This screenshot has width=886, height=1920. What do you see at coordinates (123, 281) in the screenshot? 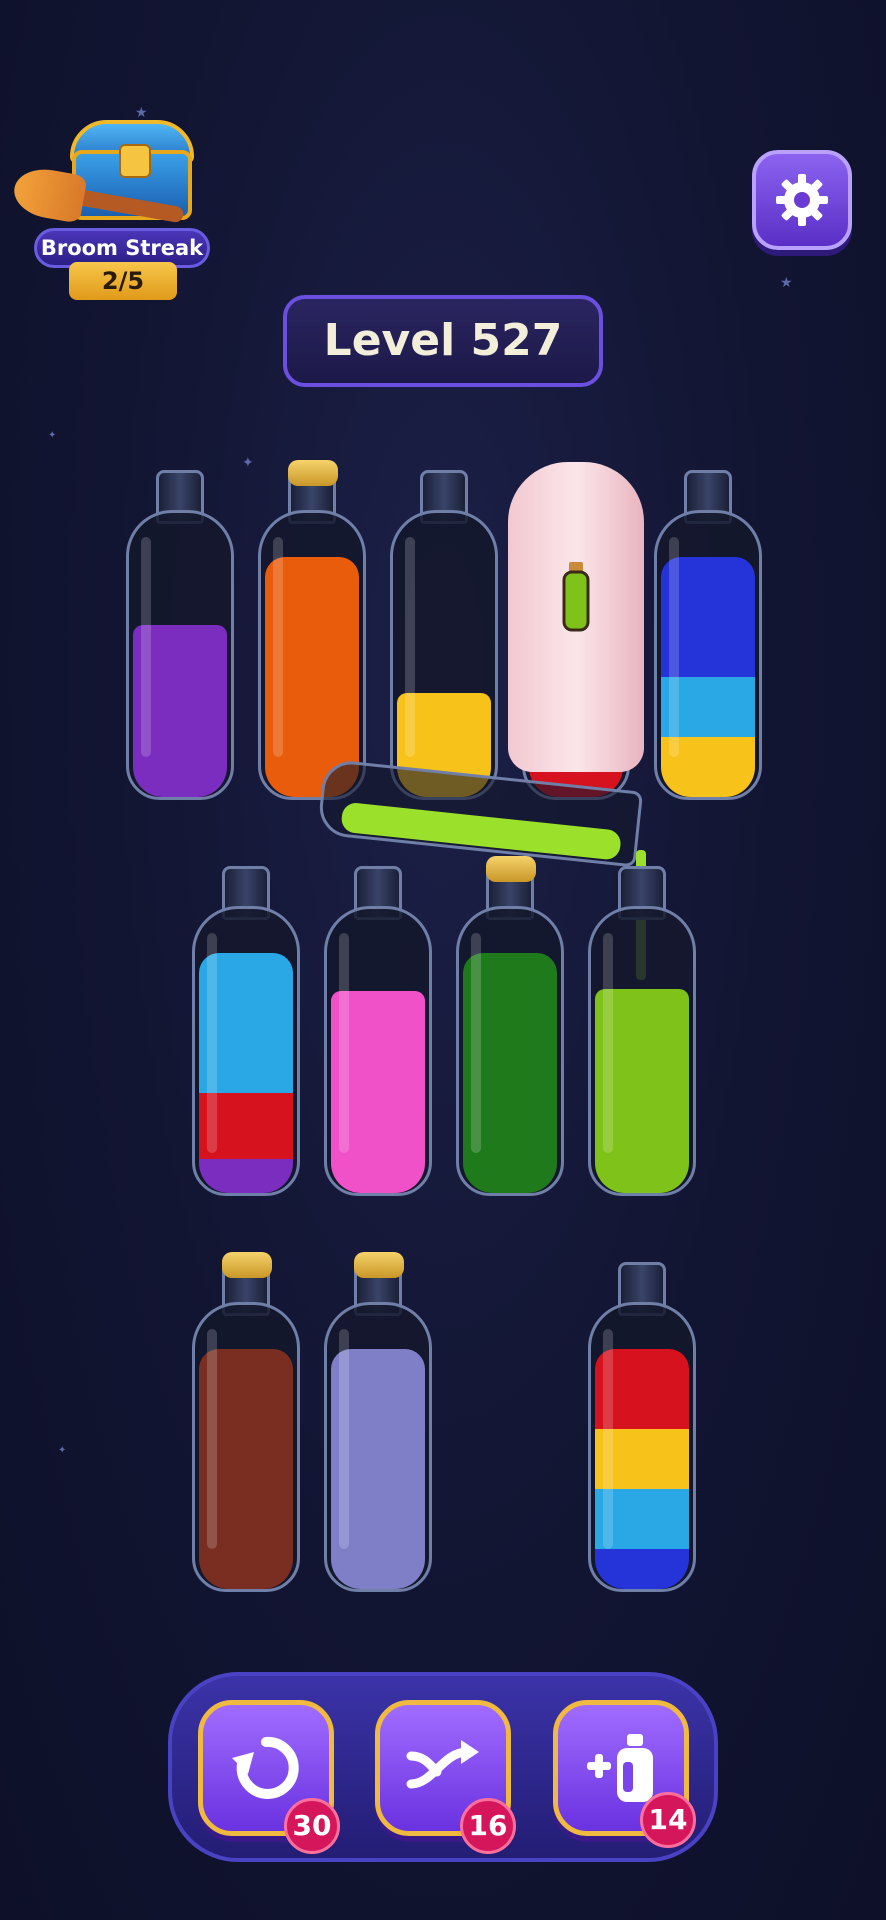
I see `streak-count: 2/5` at bounding box center [123, 281].